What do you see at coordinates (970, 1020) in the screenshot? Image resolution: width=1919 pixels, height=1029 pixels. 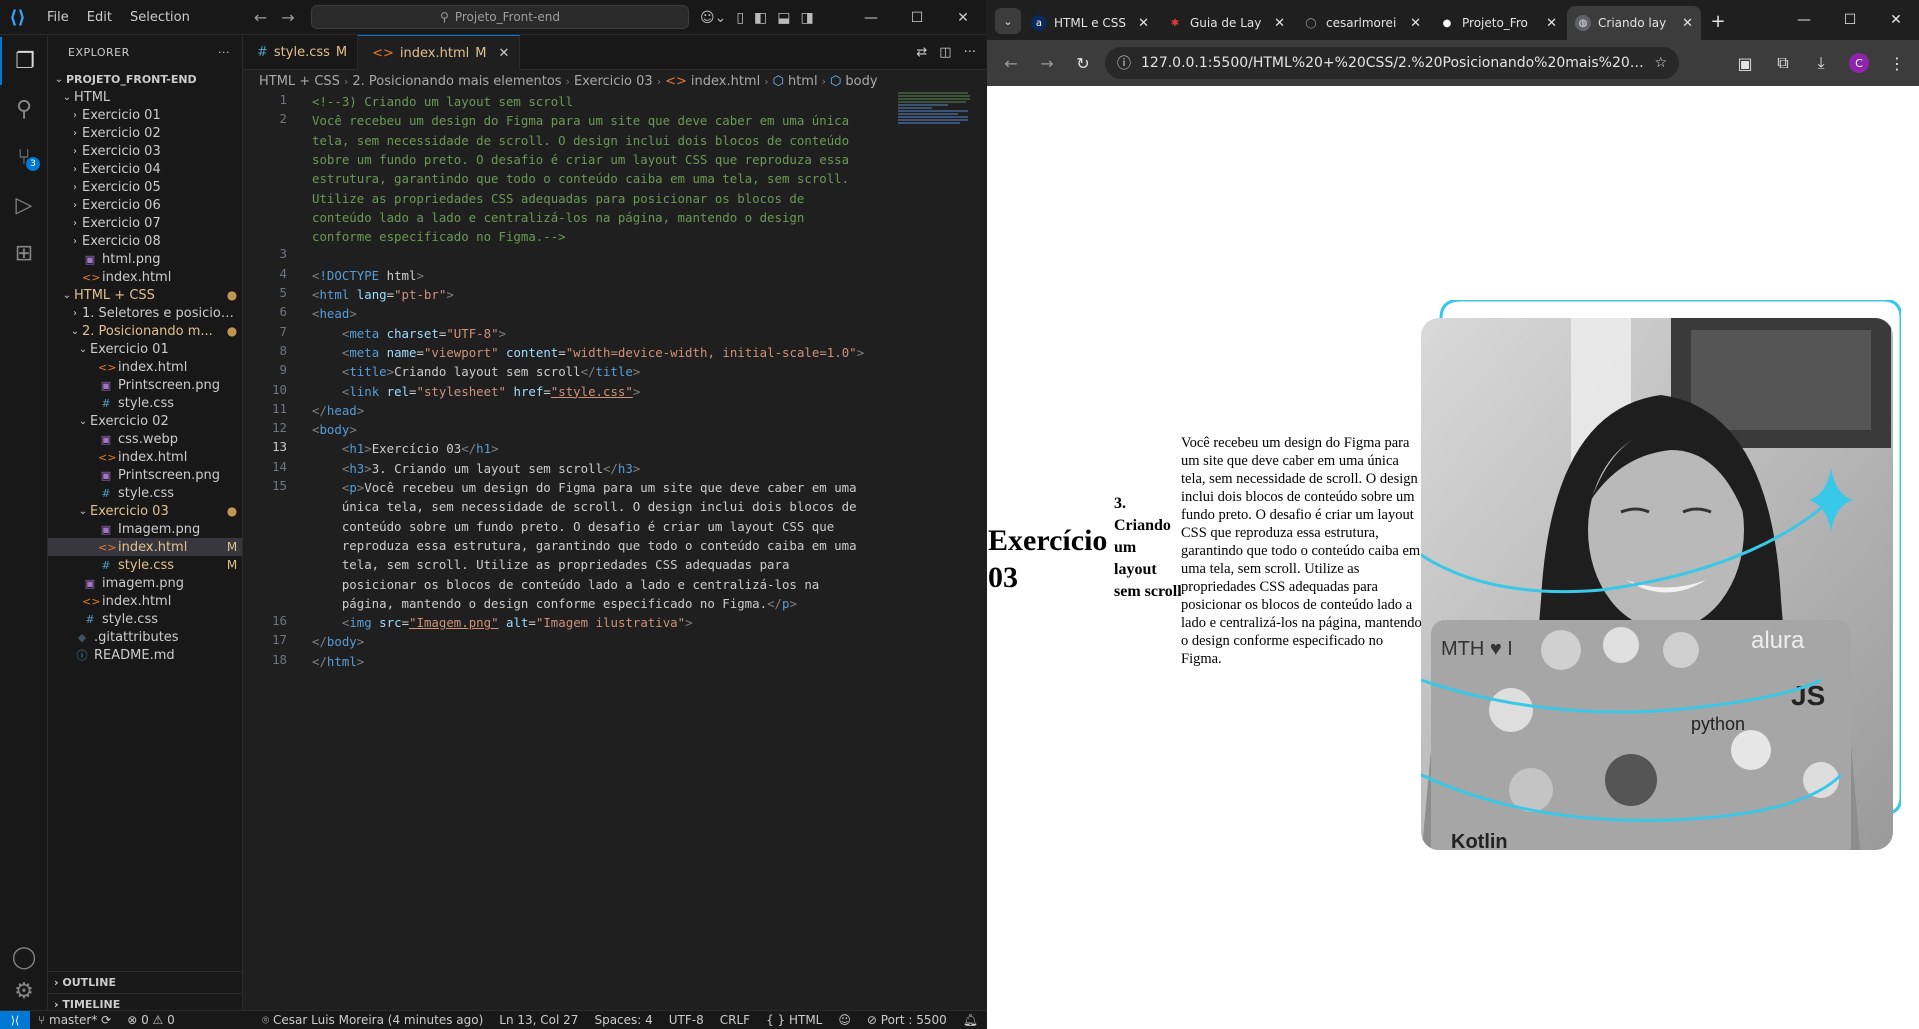 I see `notifications-bell-icon: 🔔︎` at bounding box center [970, 1020].